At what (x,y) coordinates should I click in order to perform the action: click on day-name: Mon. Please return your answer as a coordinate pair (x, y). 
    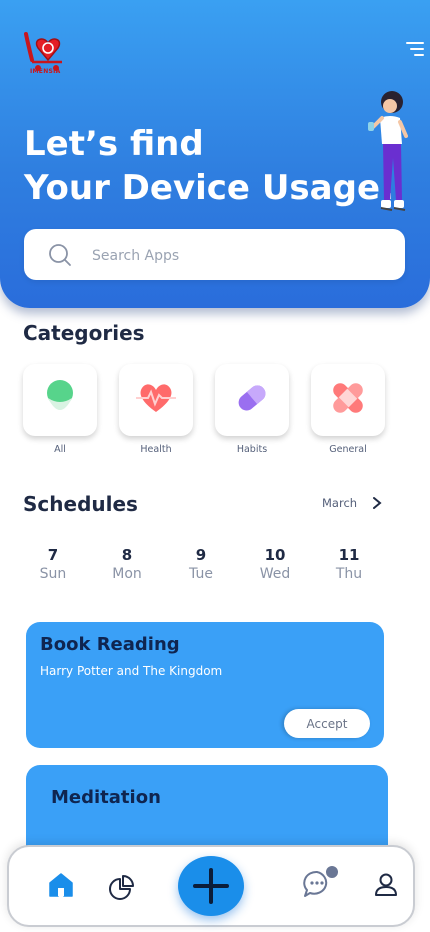
    Looking at the image, I should click on (127, 574).